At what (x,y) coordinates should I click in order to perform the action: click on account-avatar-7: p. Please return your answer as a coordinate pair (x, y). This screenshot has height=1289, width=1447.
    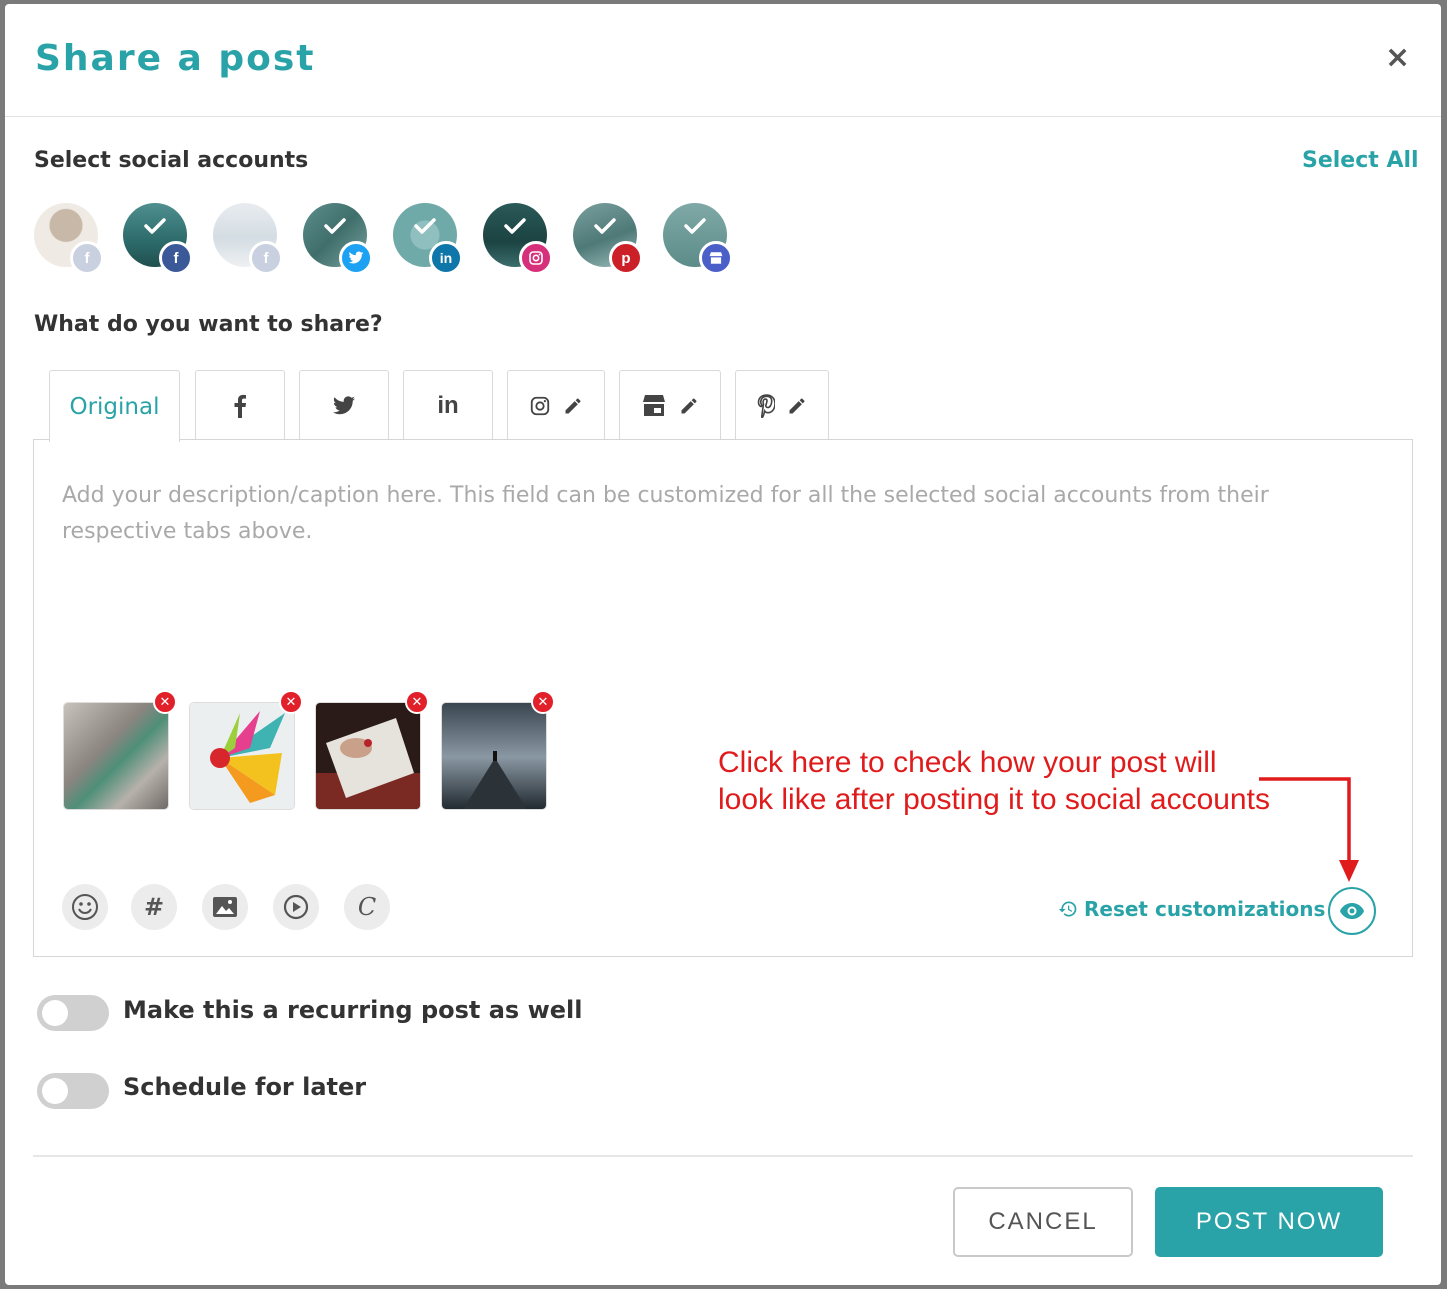
    Looking at the image, I should click on (608, 239).